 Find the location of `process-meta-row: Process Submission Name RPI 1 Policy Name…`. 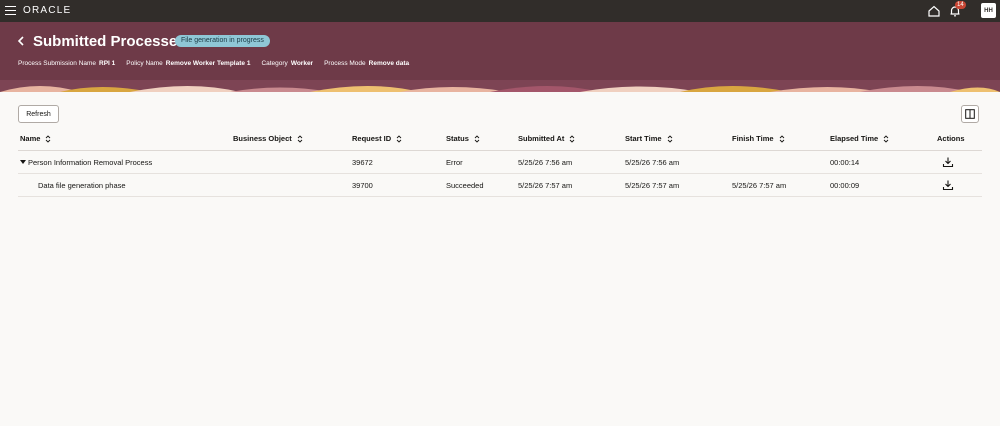

process-meta-row: Process Submission Name RPI 1 Policy Name… is located at coordinates (219, 63).